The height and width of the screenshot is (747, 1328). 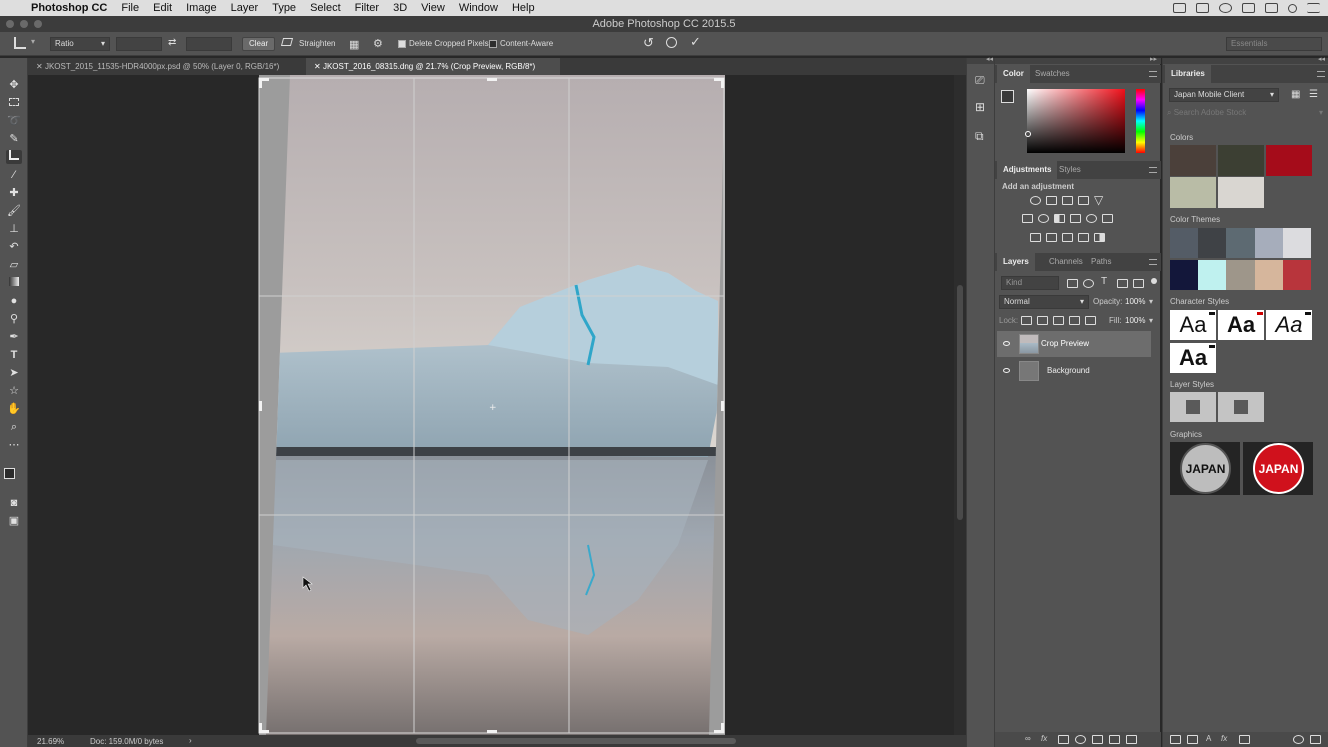 What do you see at coordinates (69, 8) in the screenshot?
I see `menu-app-name: Photoshop CC` at bounding box center [69, 8].